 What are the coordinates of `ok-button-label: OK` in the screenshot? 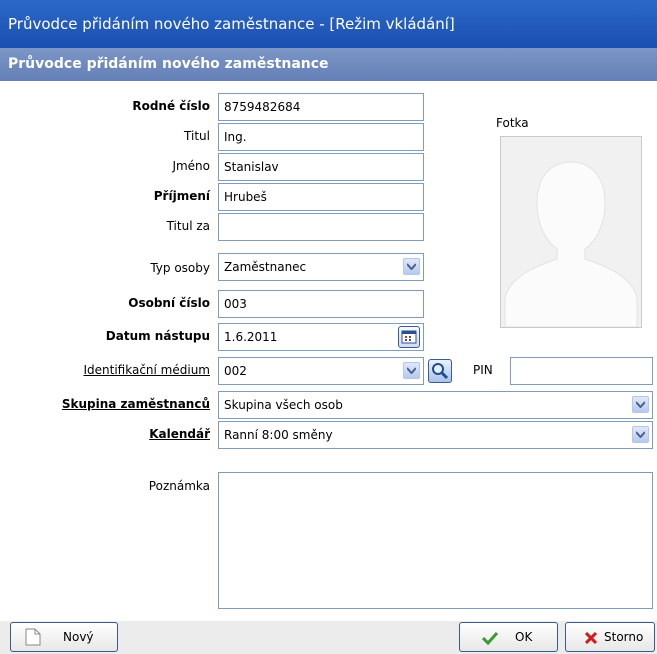 It's located at (524, 637).